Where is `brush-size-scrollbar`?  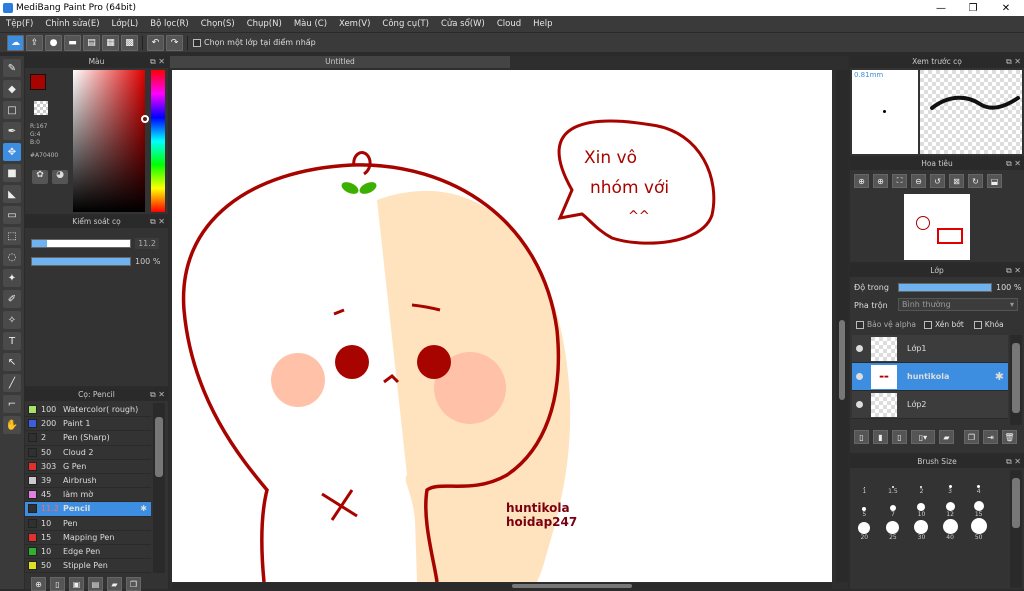 brush-size-scrollbar is located at coordinates (1016, 529).